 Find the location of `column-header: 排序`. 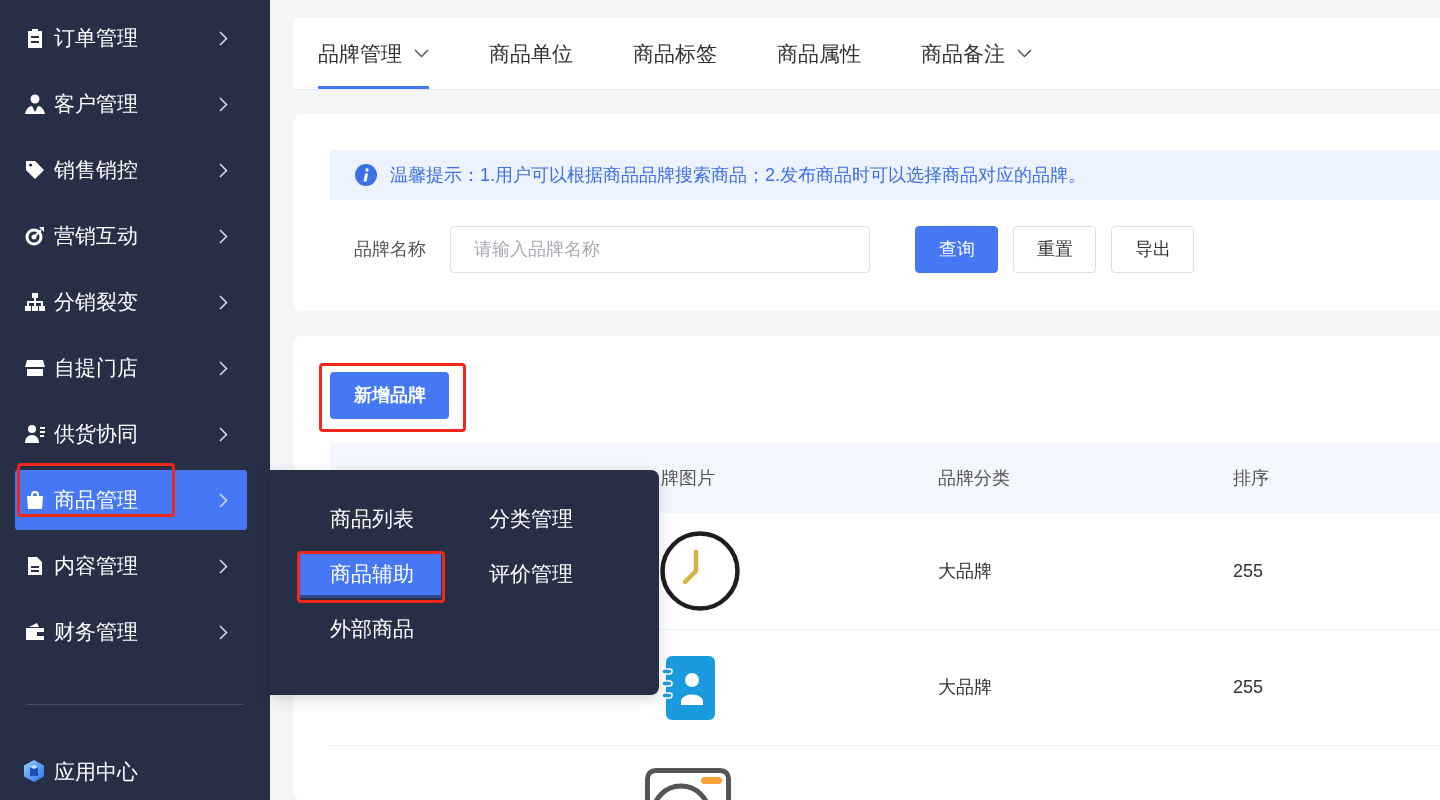

column-header: 排序 is located at coordinates (1251, 478).